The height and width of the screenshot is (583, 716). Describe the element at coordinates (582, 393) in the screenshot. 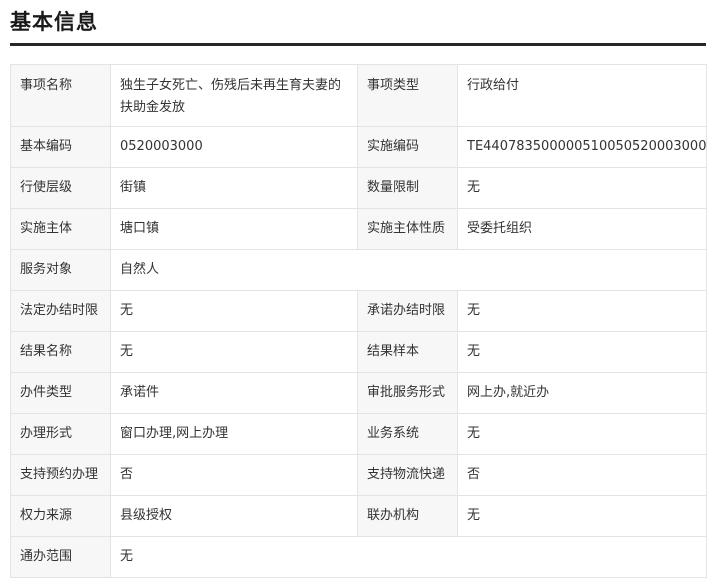

I see `value-service-form: 网上办,就近办` at that location.